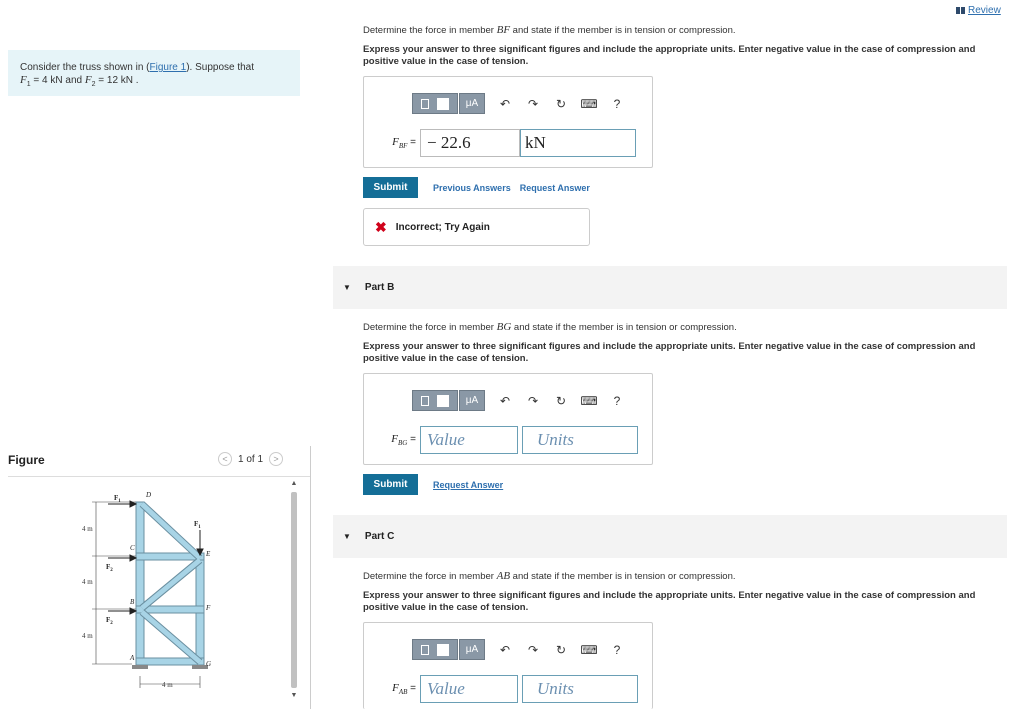 Image resolution: width=1024 pixels, height=710 pixels. Describe the element at coordinates (26, 460) in the screenshot. I see `figure-label: Figure` at that location.